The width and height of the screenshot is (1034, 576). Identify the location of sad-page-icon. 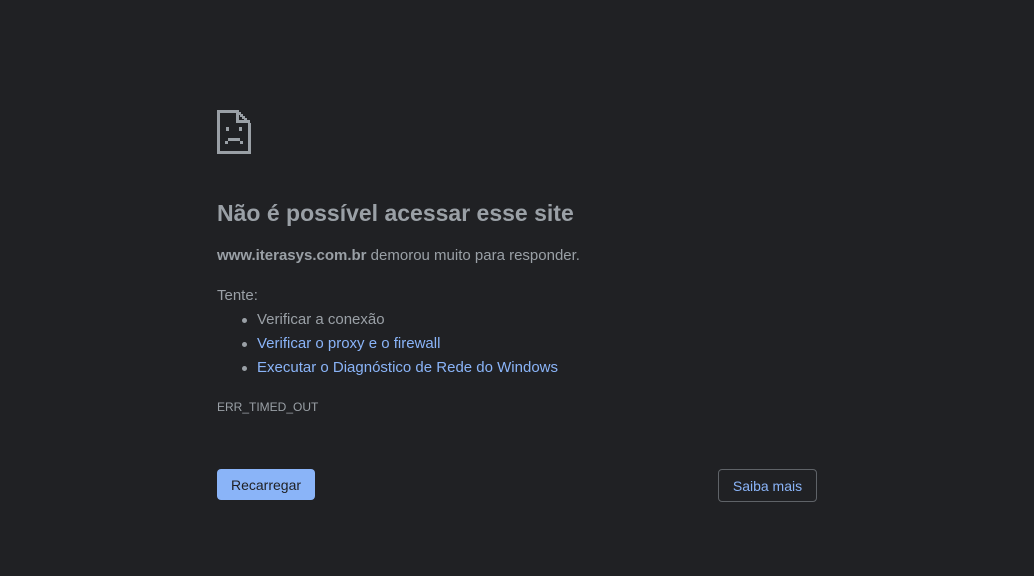
(234, 132).